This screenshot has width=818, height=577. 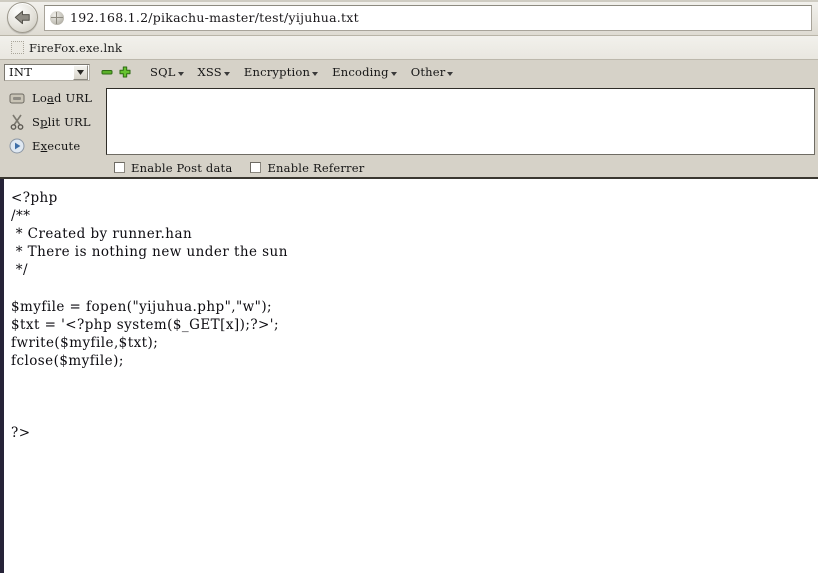 I want to click on hackbar-body: Load URL Split URL Execute, so click(x=409, y=121).